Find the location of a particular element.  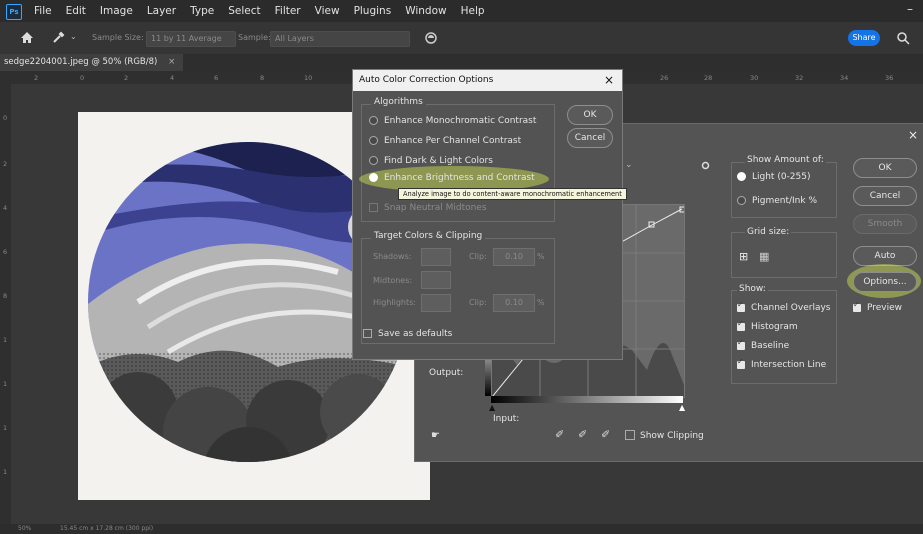

menu-help: Help is located at coordinates (473, 11).